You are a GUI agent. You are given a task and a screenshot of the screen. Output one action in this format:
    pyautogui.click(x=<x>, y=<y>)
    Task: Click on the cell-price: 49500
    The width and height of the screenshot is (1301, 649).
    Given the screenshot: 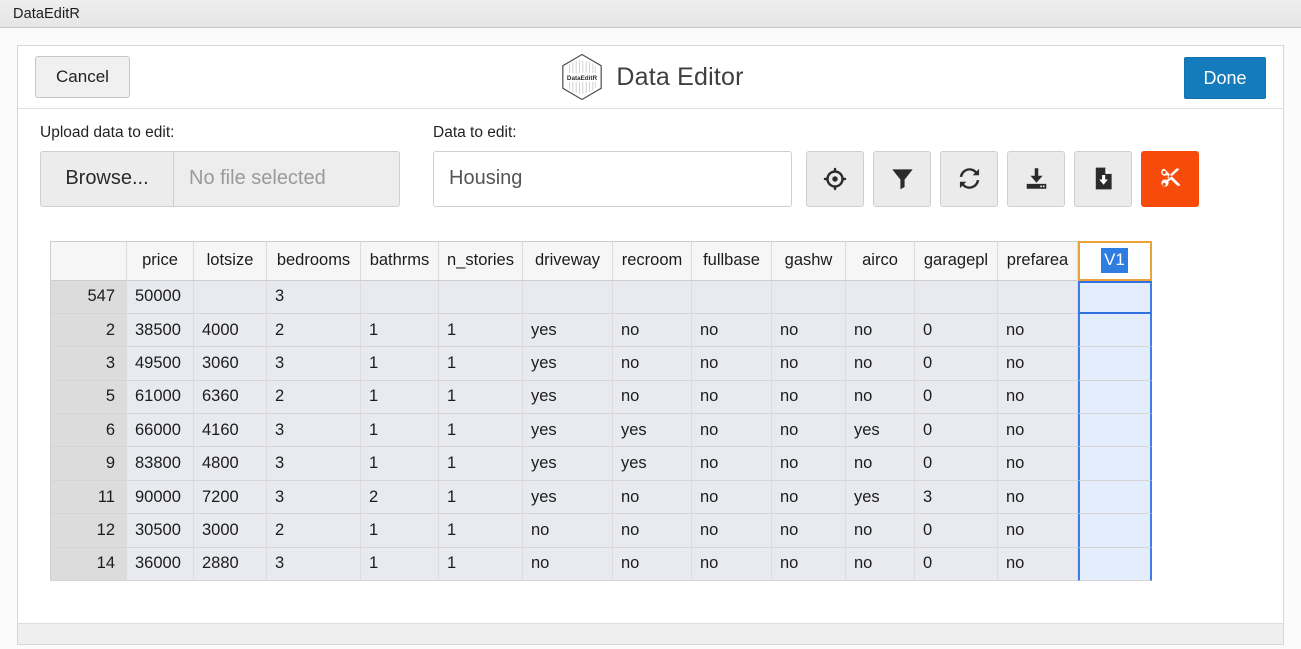 What is the action you would take?
    pyautogui.click(x=160, y=364)
    